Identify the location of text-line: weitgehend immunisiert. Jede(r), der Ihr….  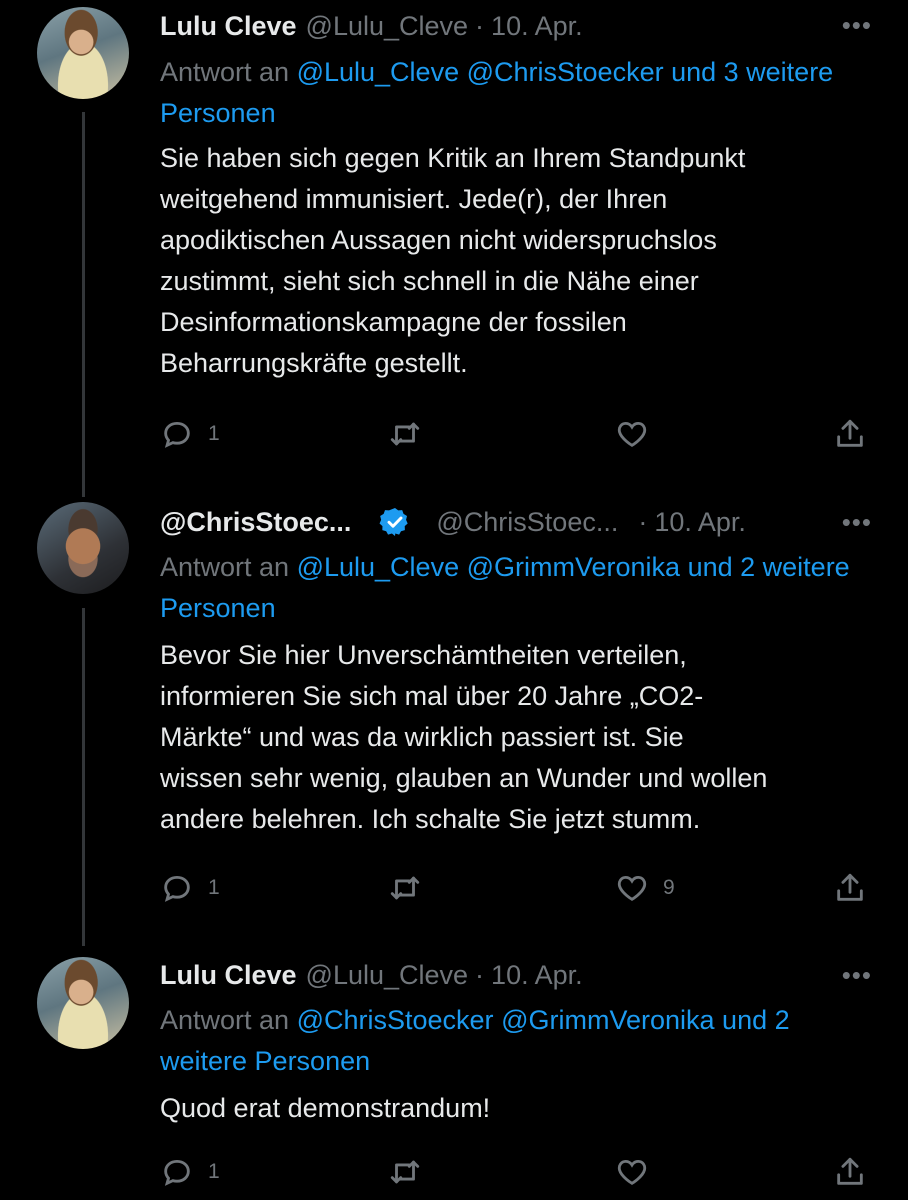
(414, 199).